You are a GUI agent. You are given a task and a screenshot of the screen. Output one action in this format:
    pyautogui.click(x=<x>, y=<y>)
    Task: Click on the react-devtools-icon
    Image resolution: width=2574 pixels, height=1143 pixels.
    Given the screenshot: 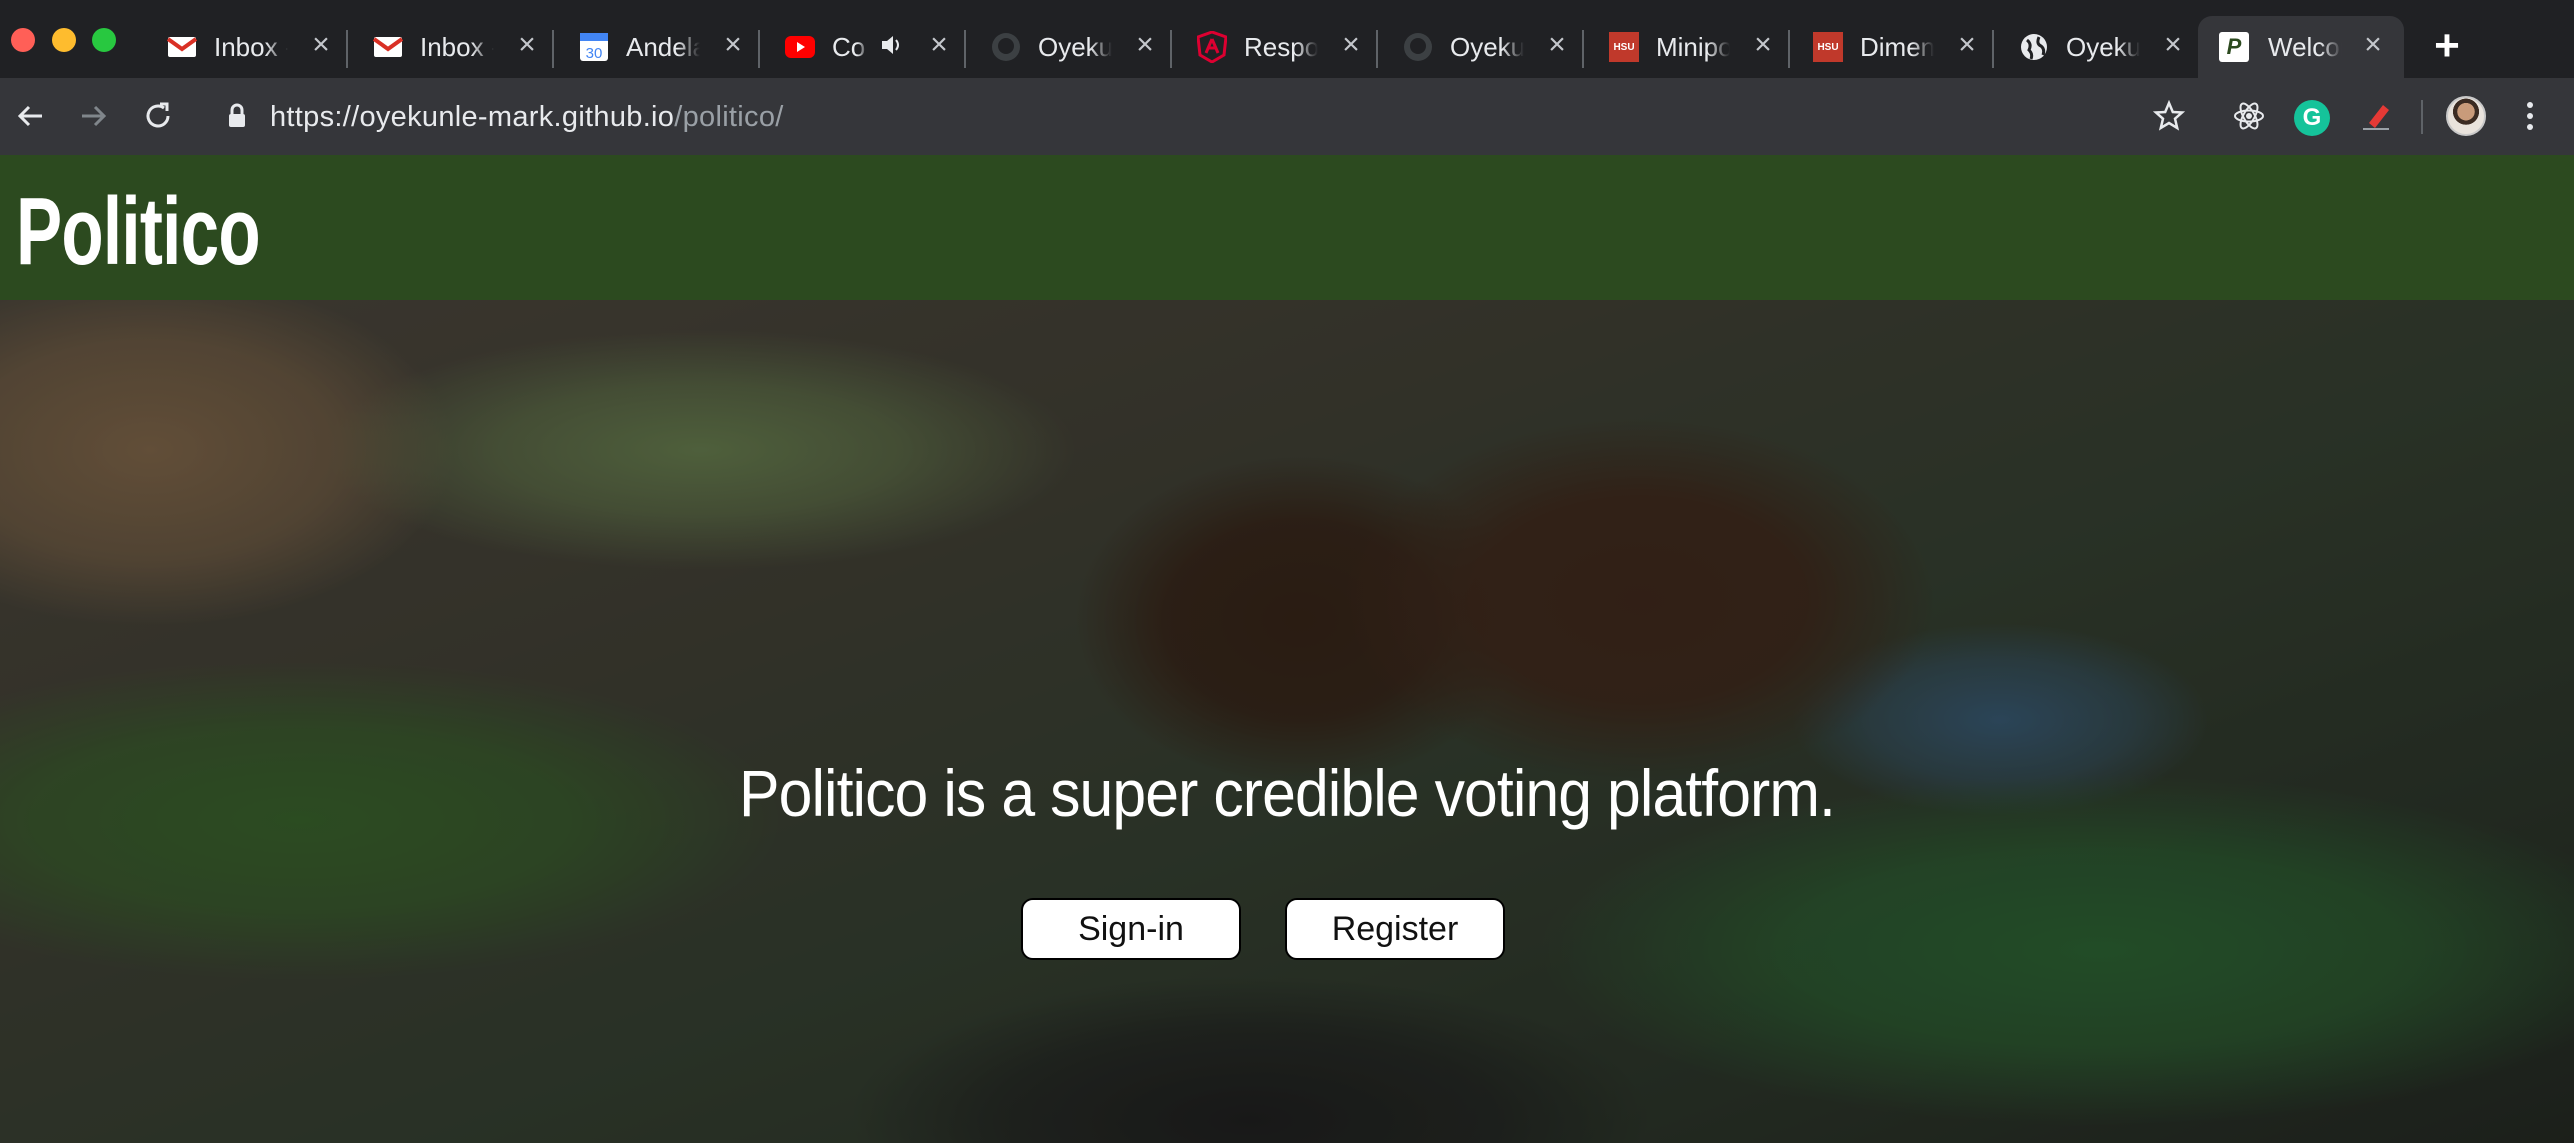 What is the action you would take?
    pyautogui.click(x=2249, y=116)
    